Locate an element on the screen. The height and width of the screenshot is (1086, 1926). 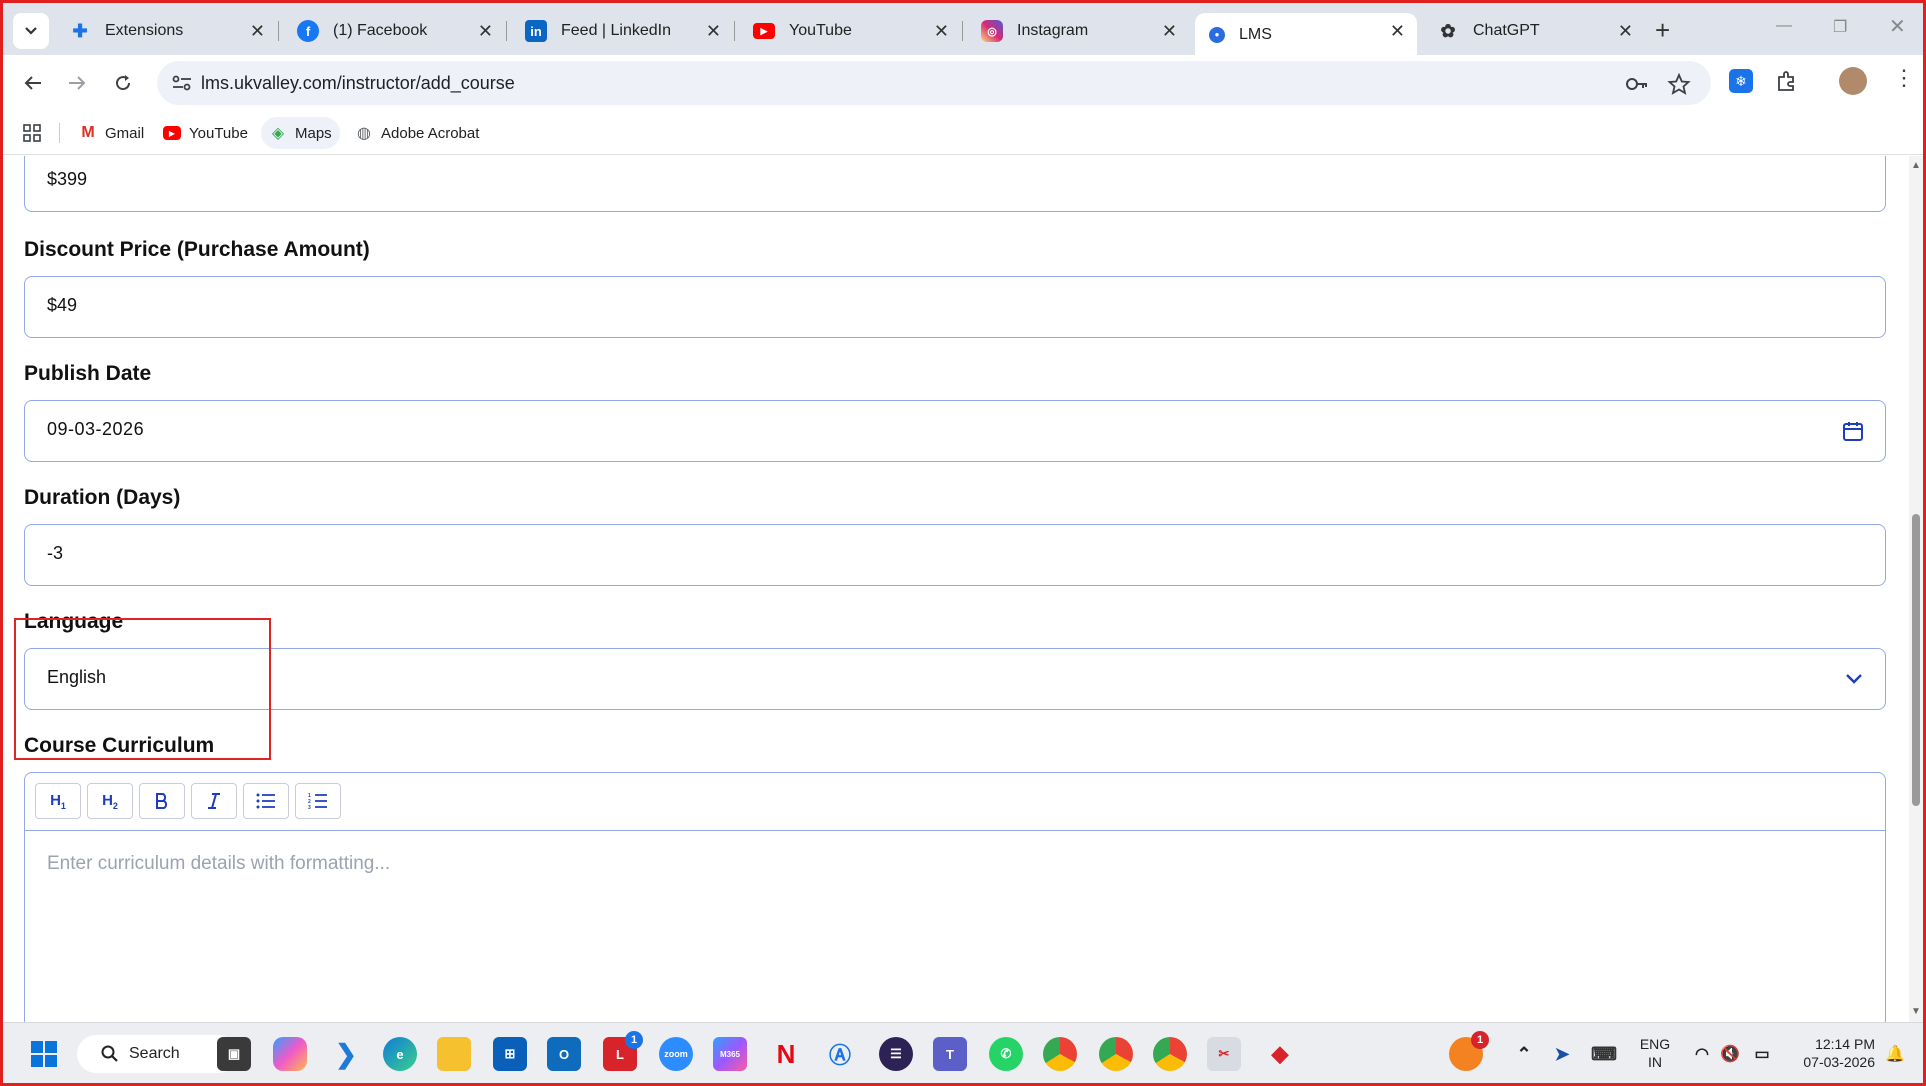
teams-icon: T is located at coordinates (950, 1054).